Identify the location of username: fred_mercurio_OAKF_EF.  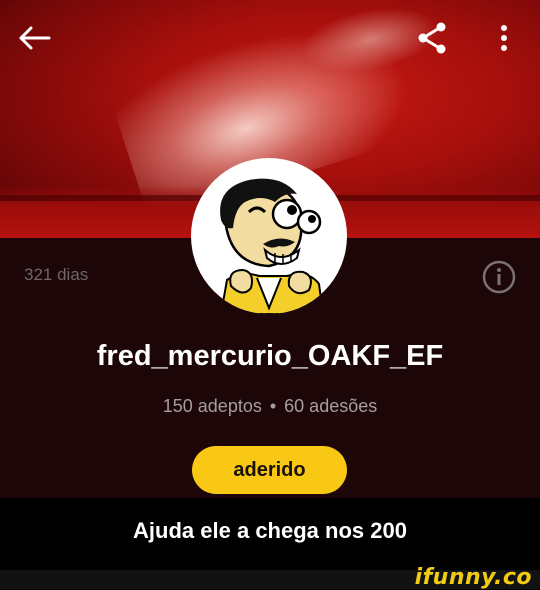
(270, 356).